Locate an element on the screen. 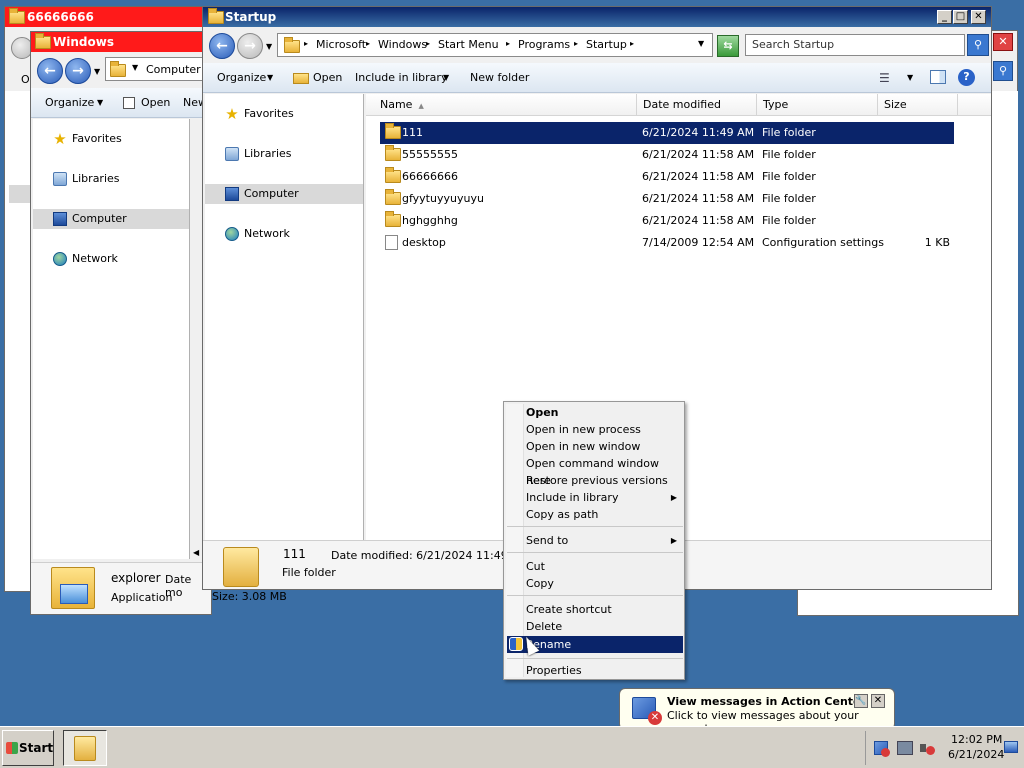 The width and height of the screenshot is (1024, 768). large-folder-icon is located at coordinates (241, 567).